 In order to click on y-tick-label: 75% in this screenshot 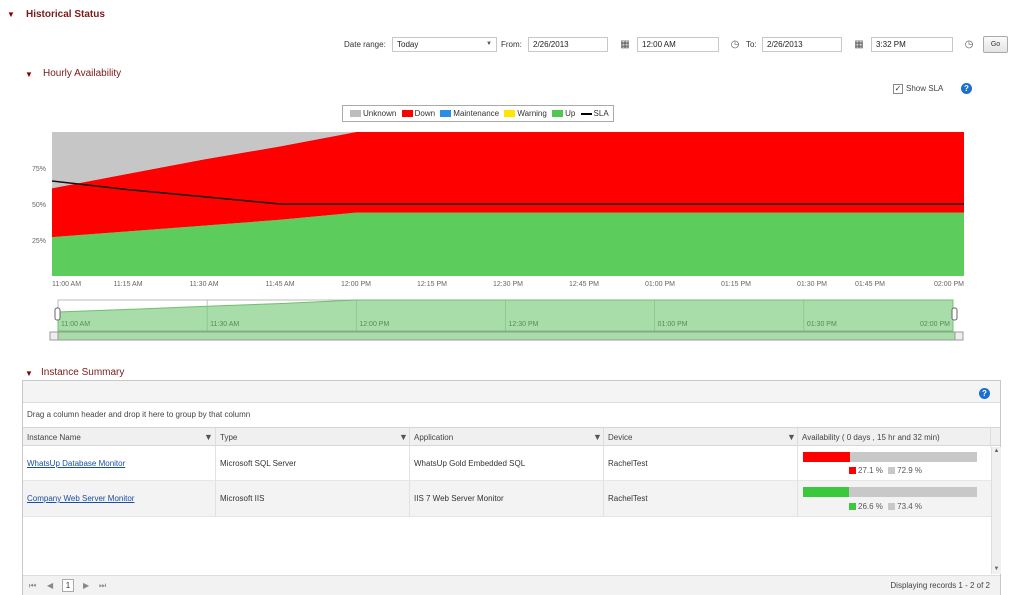, I will do `click(39, 169)`.